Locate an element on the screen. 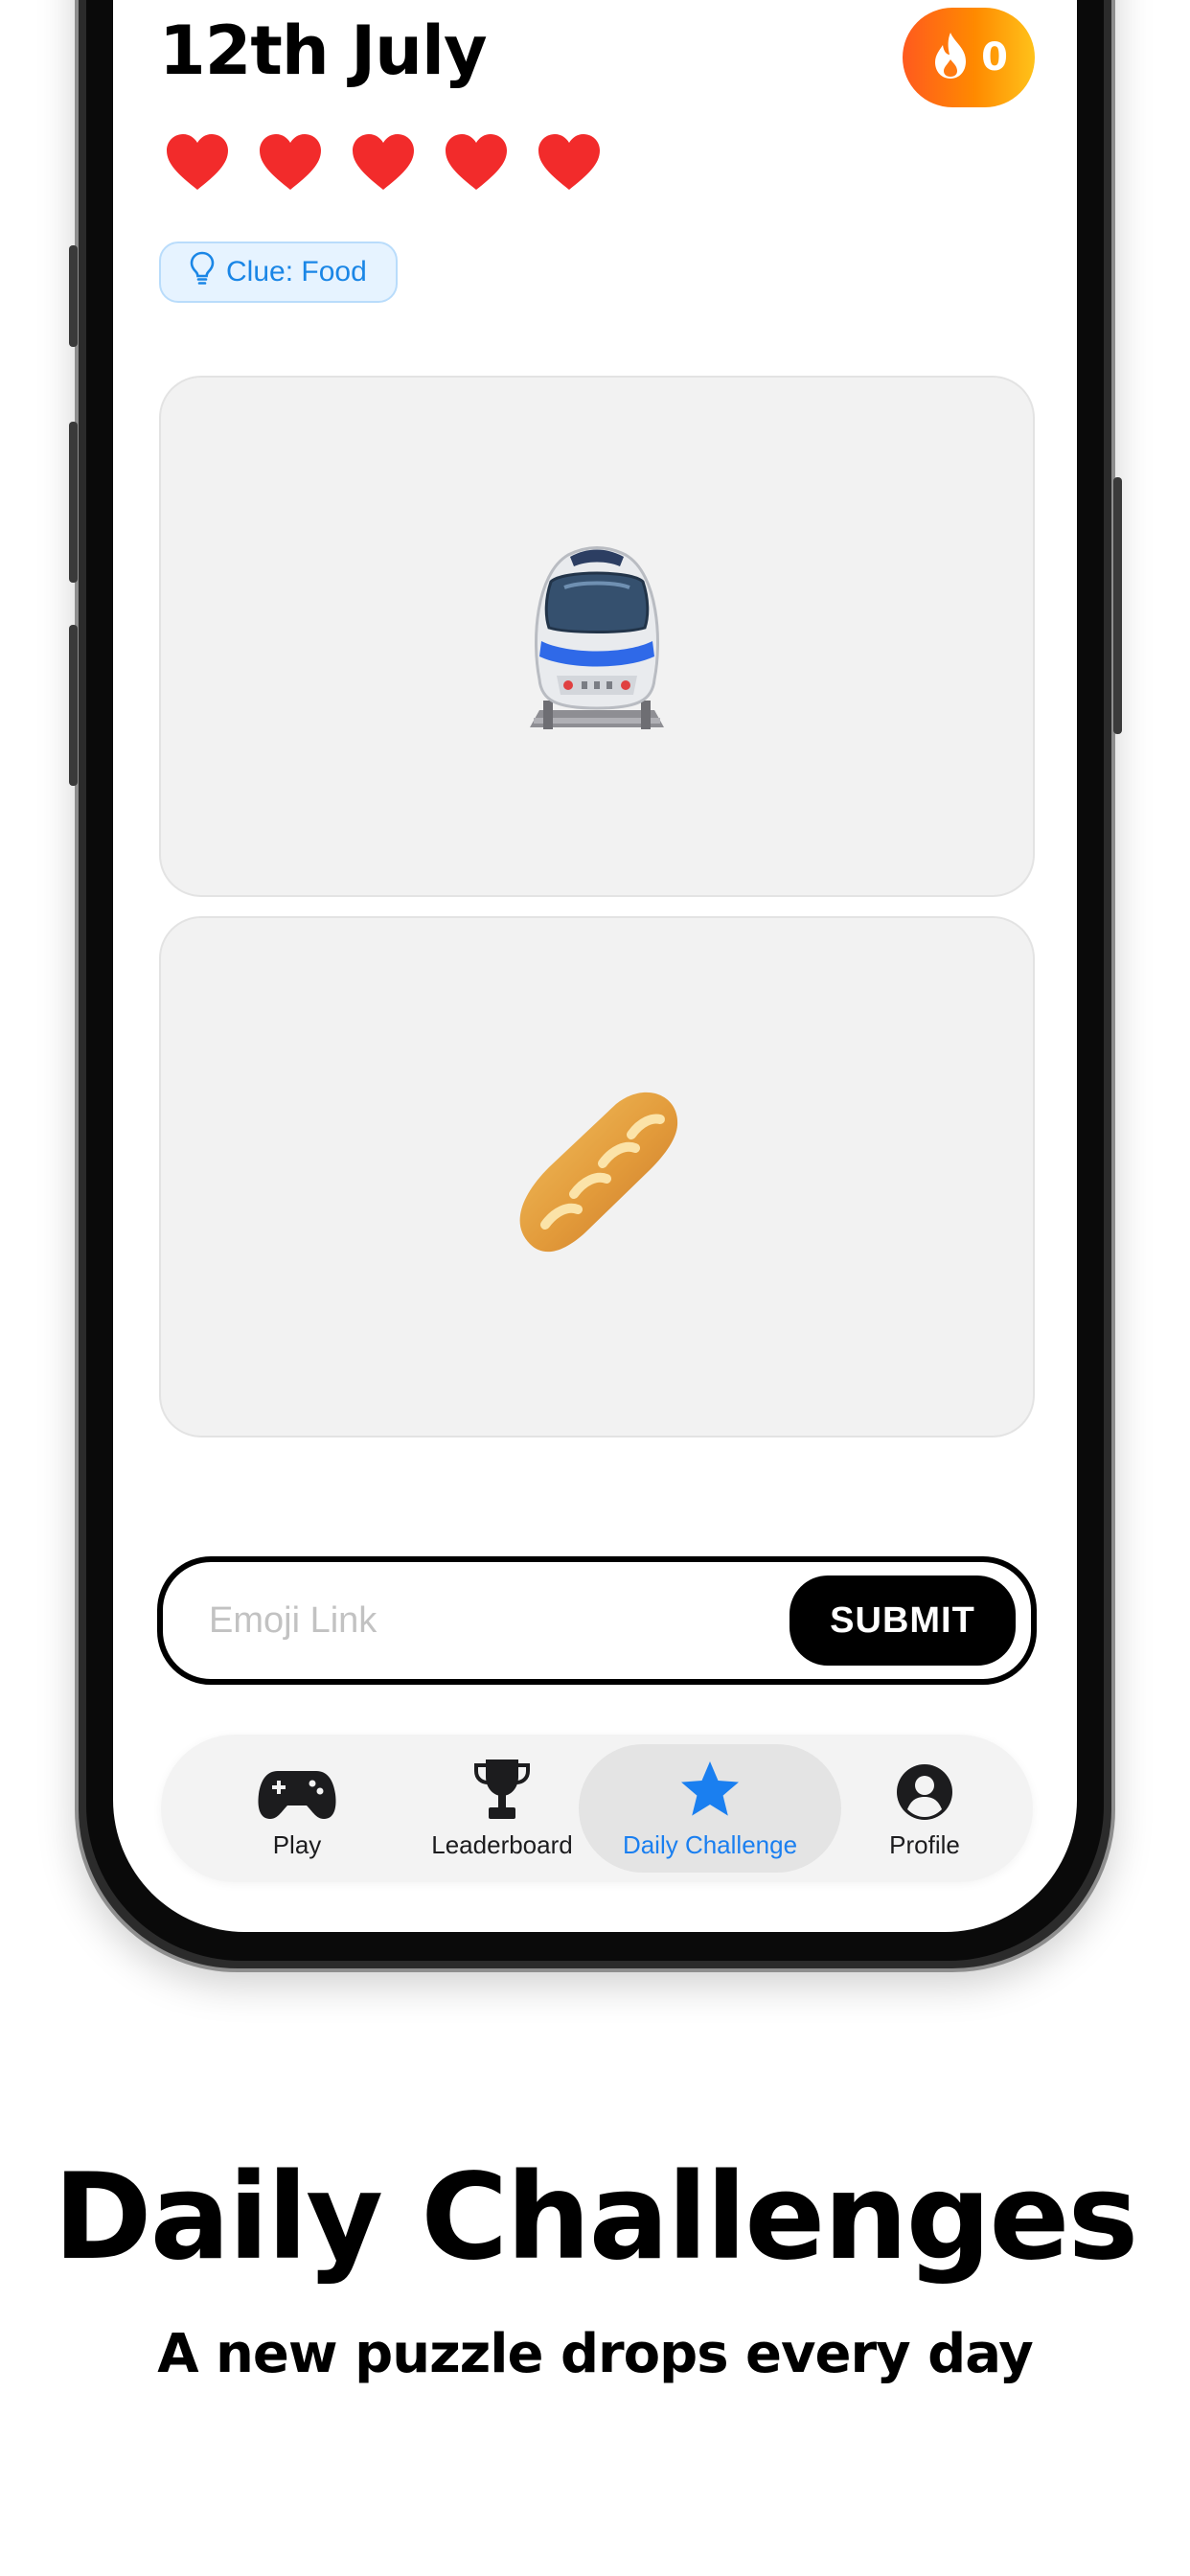 This screenshot has width=1190, height=2576. tab-bar: Play Leaderboard Daily Challenge Profile is located at coordinates (597, 1809).